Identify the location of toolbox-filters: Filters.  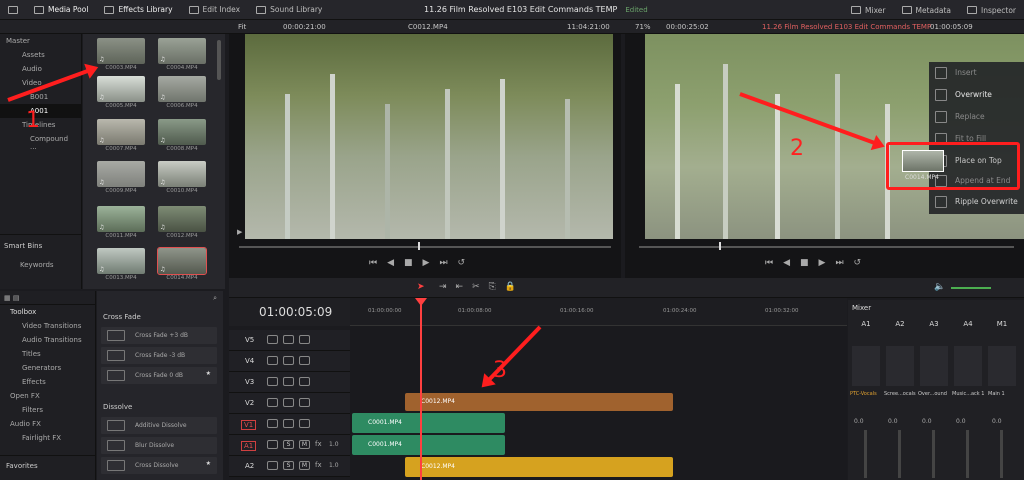
(47, 410).